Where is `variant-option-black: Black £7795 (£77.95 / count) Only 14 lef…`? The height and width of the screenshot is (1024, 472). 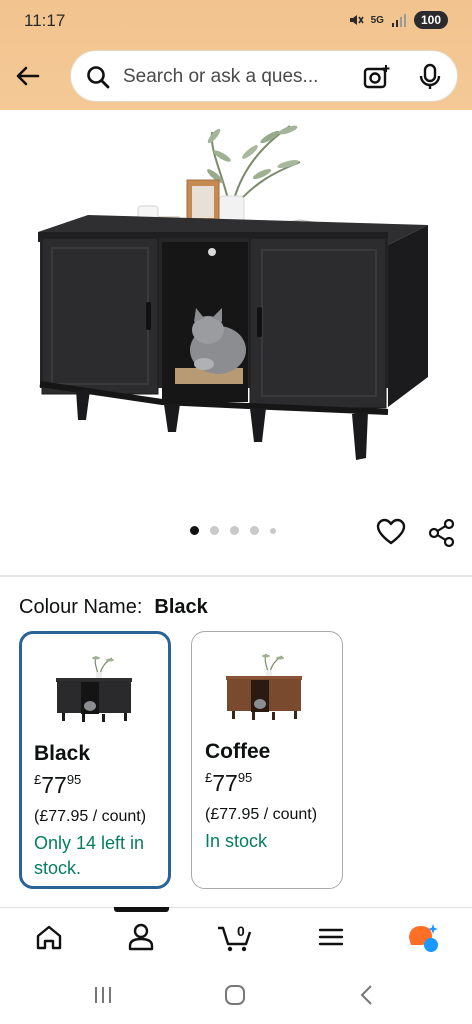 variant-option-black: Black £7795 (£77.95 / count) Only 14 lef… is located at coordinates (95, 760).